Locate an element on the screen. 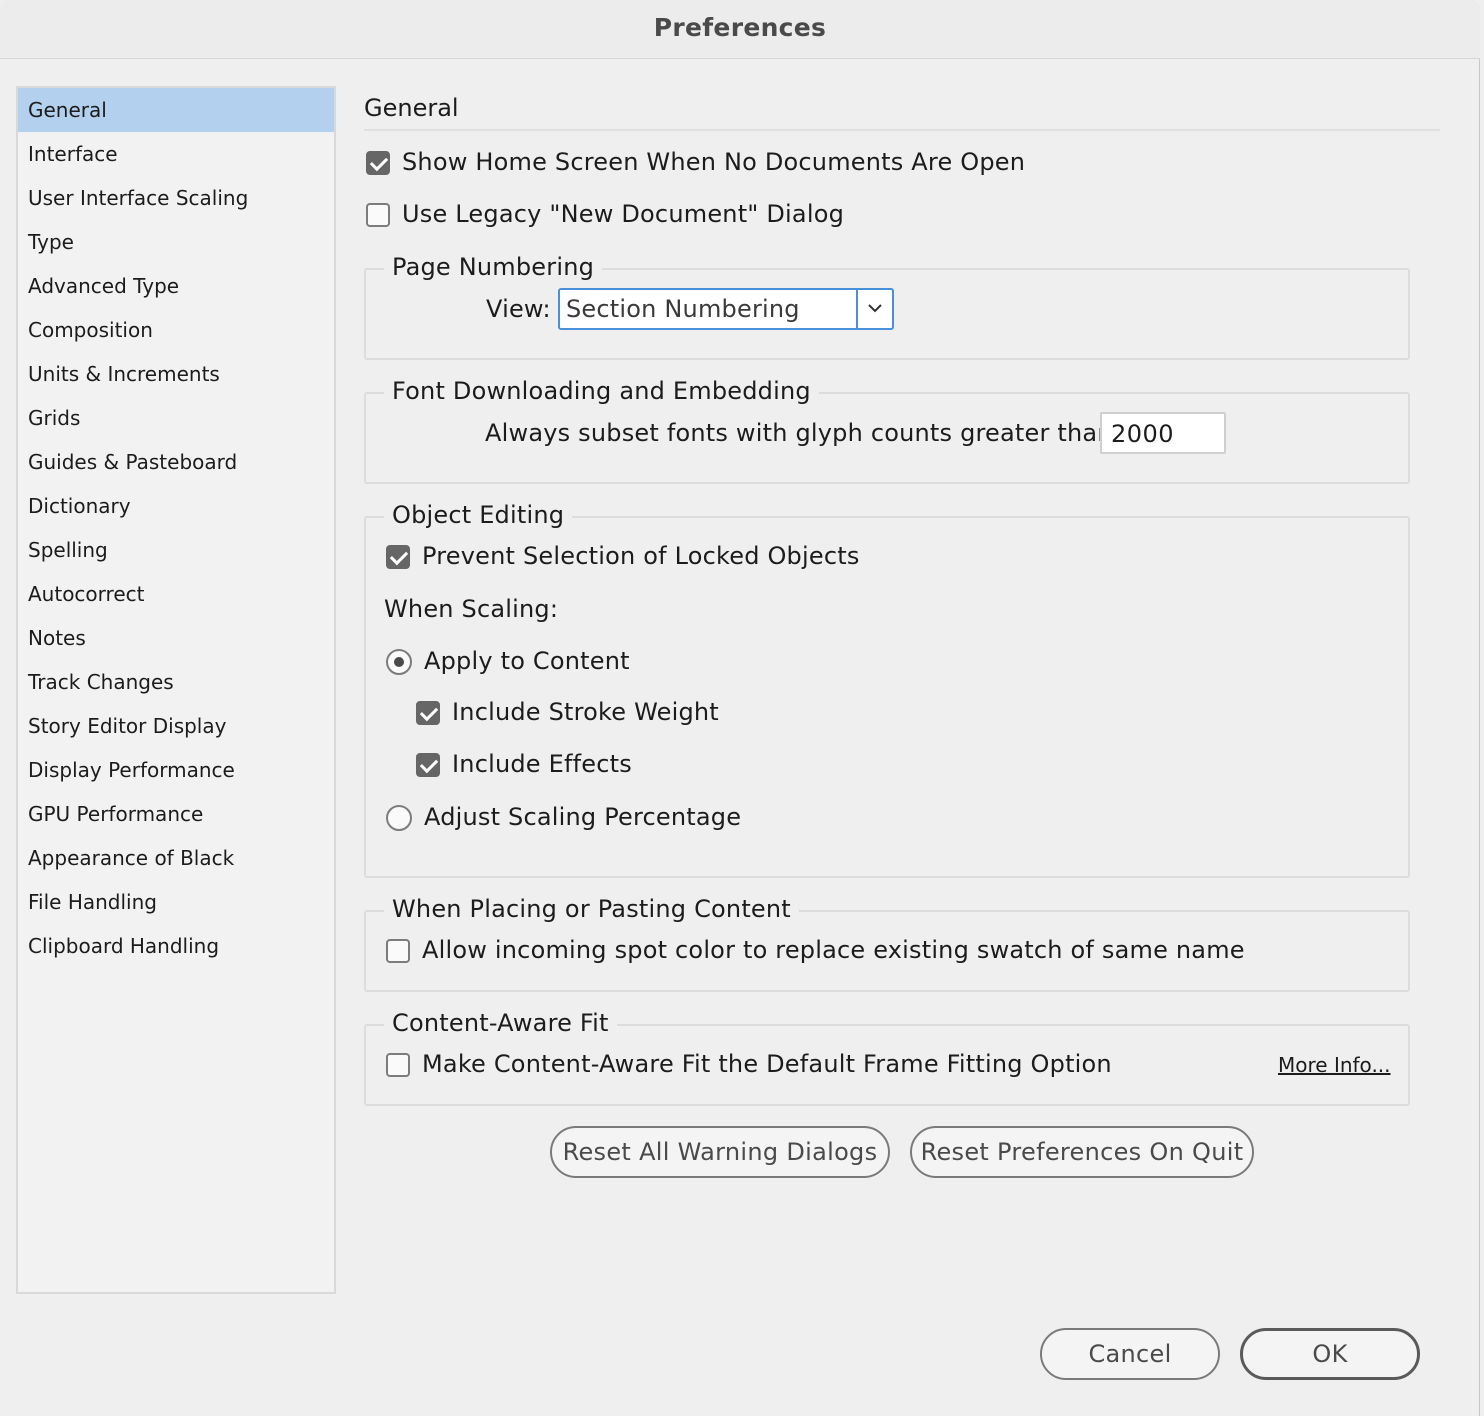  panel-title: General is located at coordinates (411, 108).